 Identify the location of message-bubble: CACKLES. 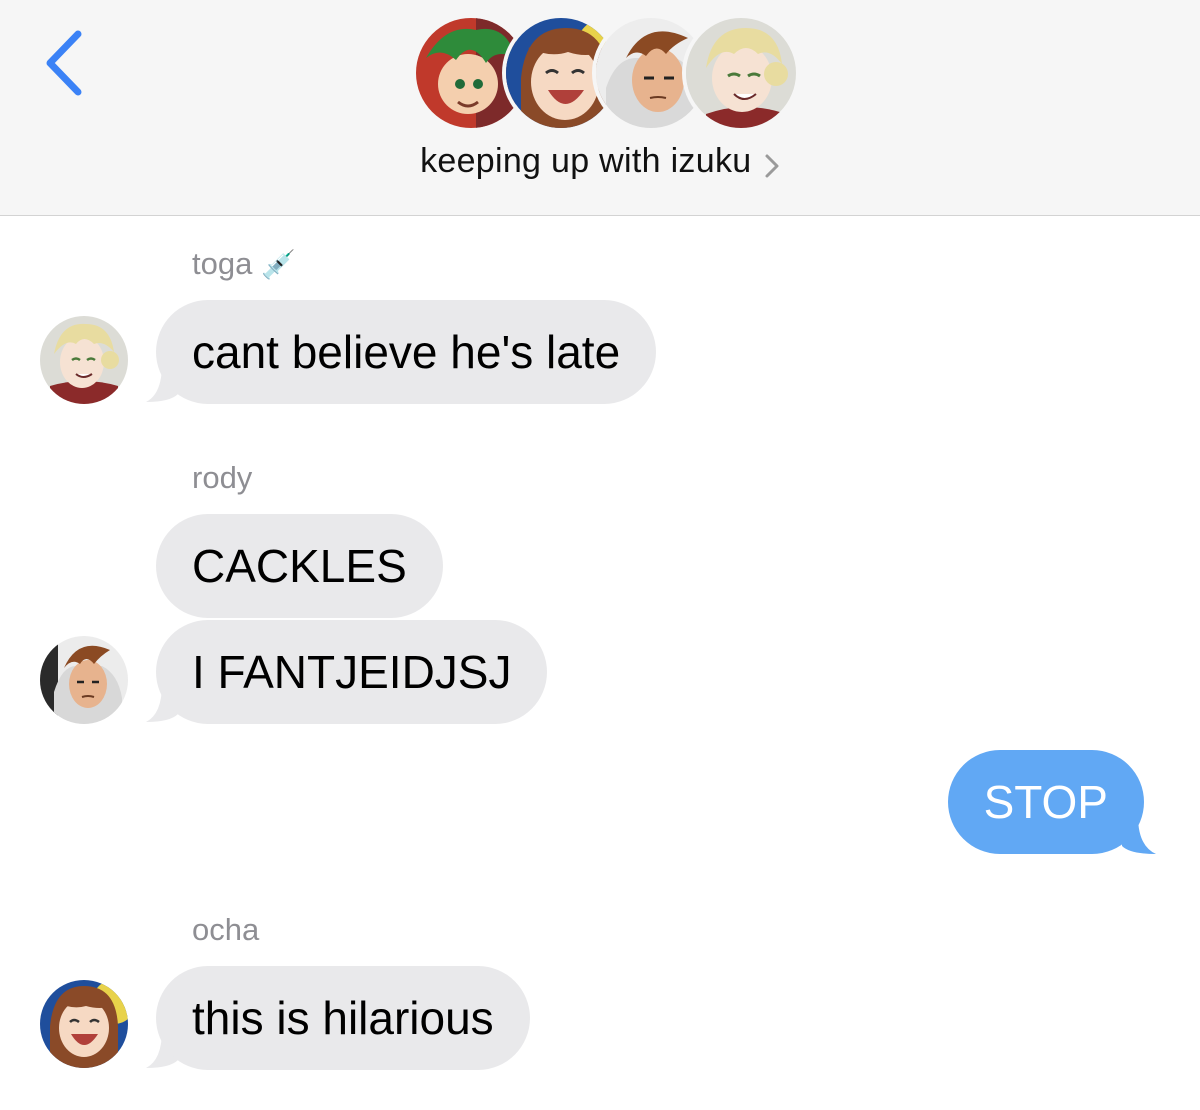
(299, 566).